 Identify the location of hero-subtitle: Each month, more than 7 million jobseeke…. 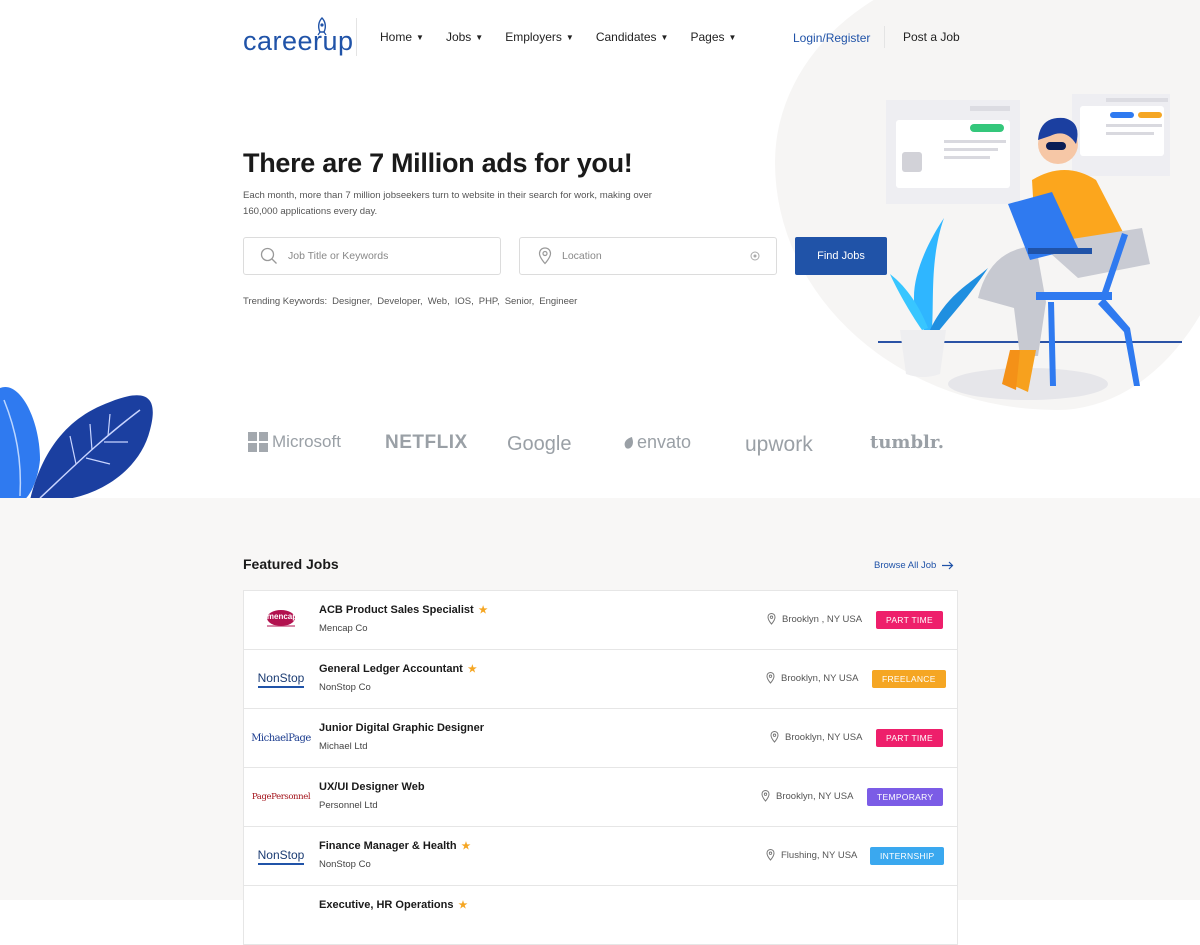
(447, 203).